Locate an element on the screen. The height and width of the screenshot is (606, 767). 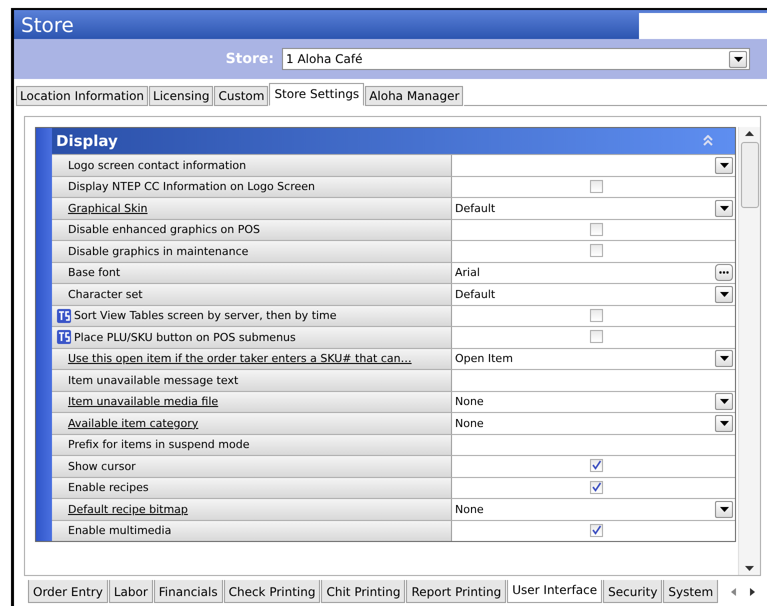
property-label: Sort View Tables screen by server, then by time is located at coordinates (205, 315).